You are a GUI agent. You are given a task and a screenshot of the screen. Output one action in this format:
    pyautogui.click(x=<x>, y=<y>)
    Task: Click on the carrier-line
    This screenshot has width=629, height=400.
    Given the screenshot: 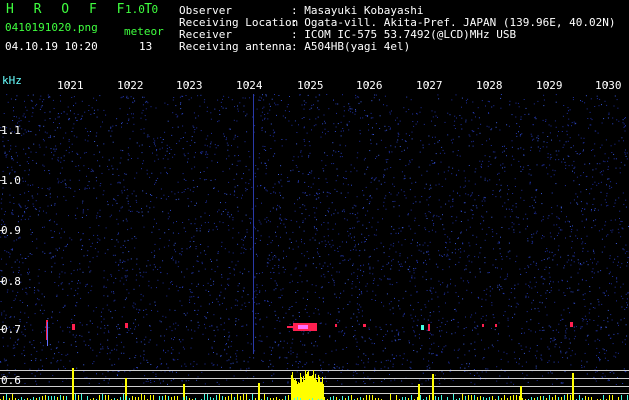 What is the action you would take?
    pyautogui.click(x=253, y=224)
    